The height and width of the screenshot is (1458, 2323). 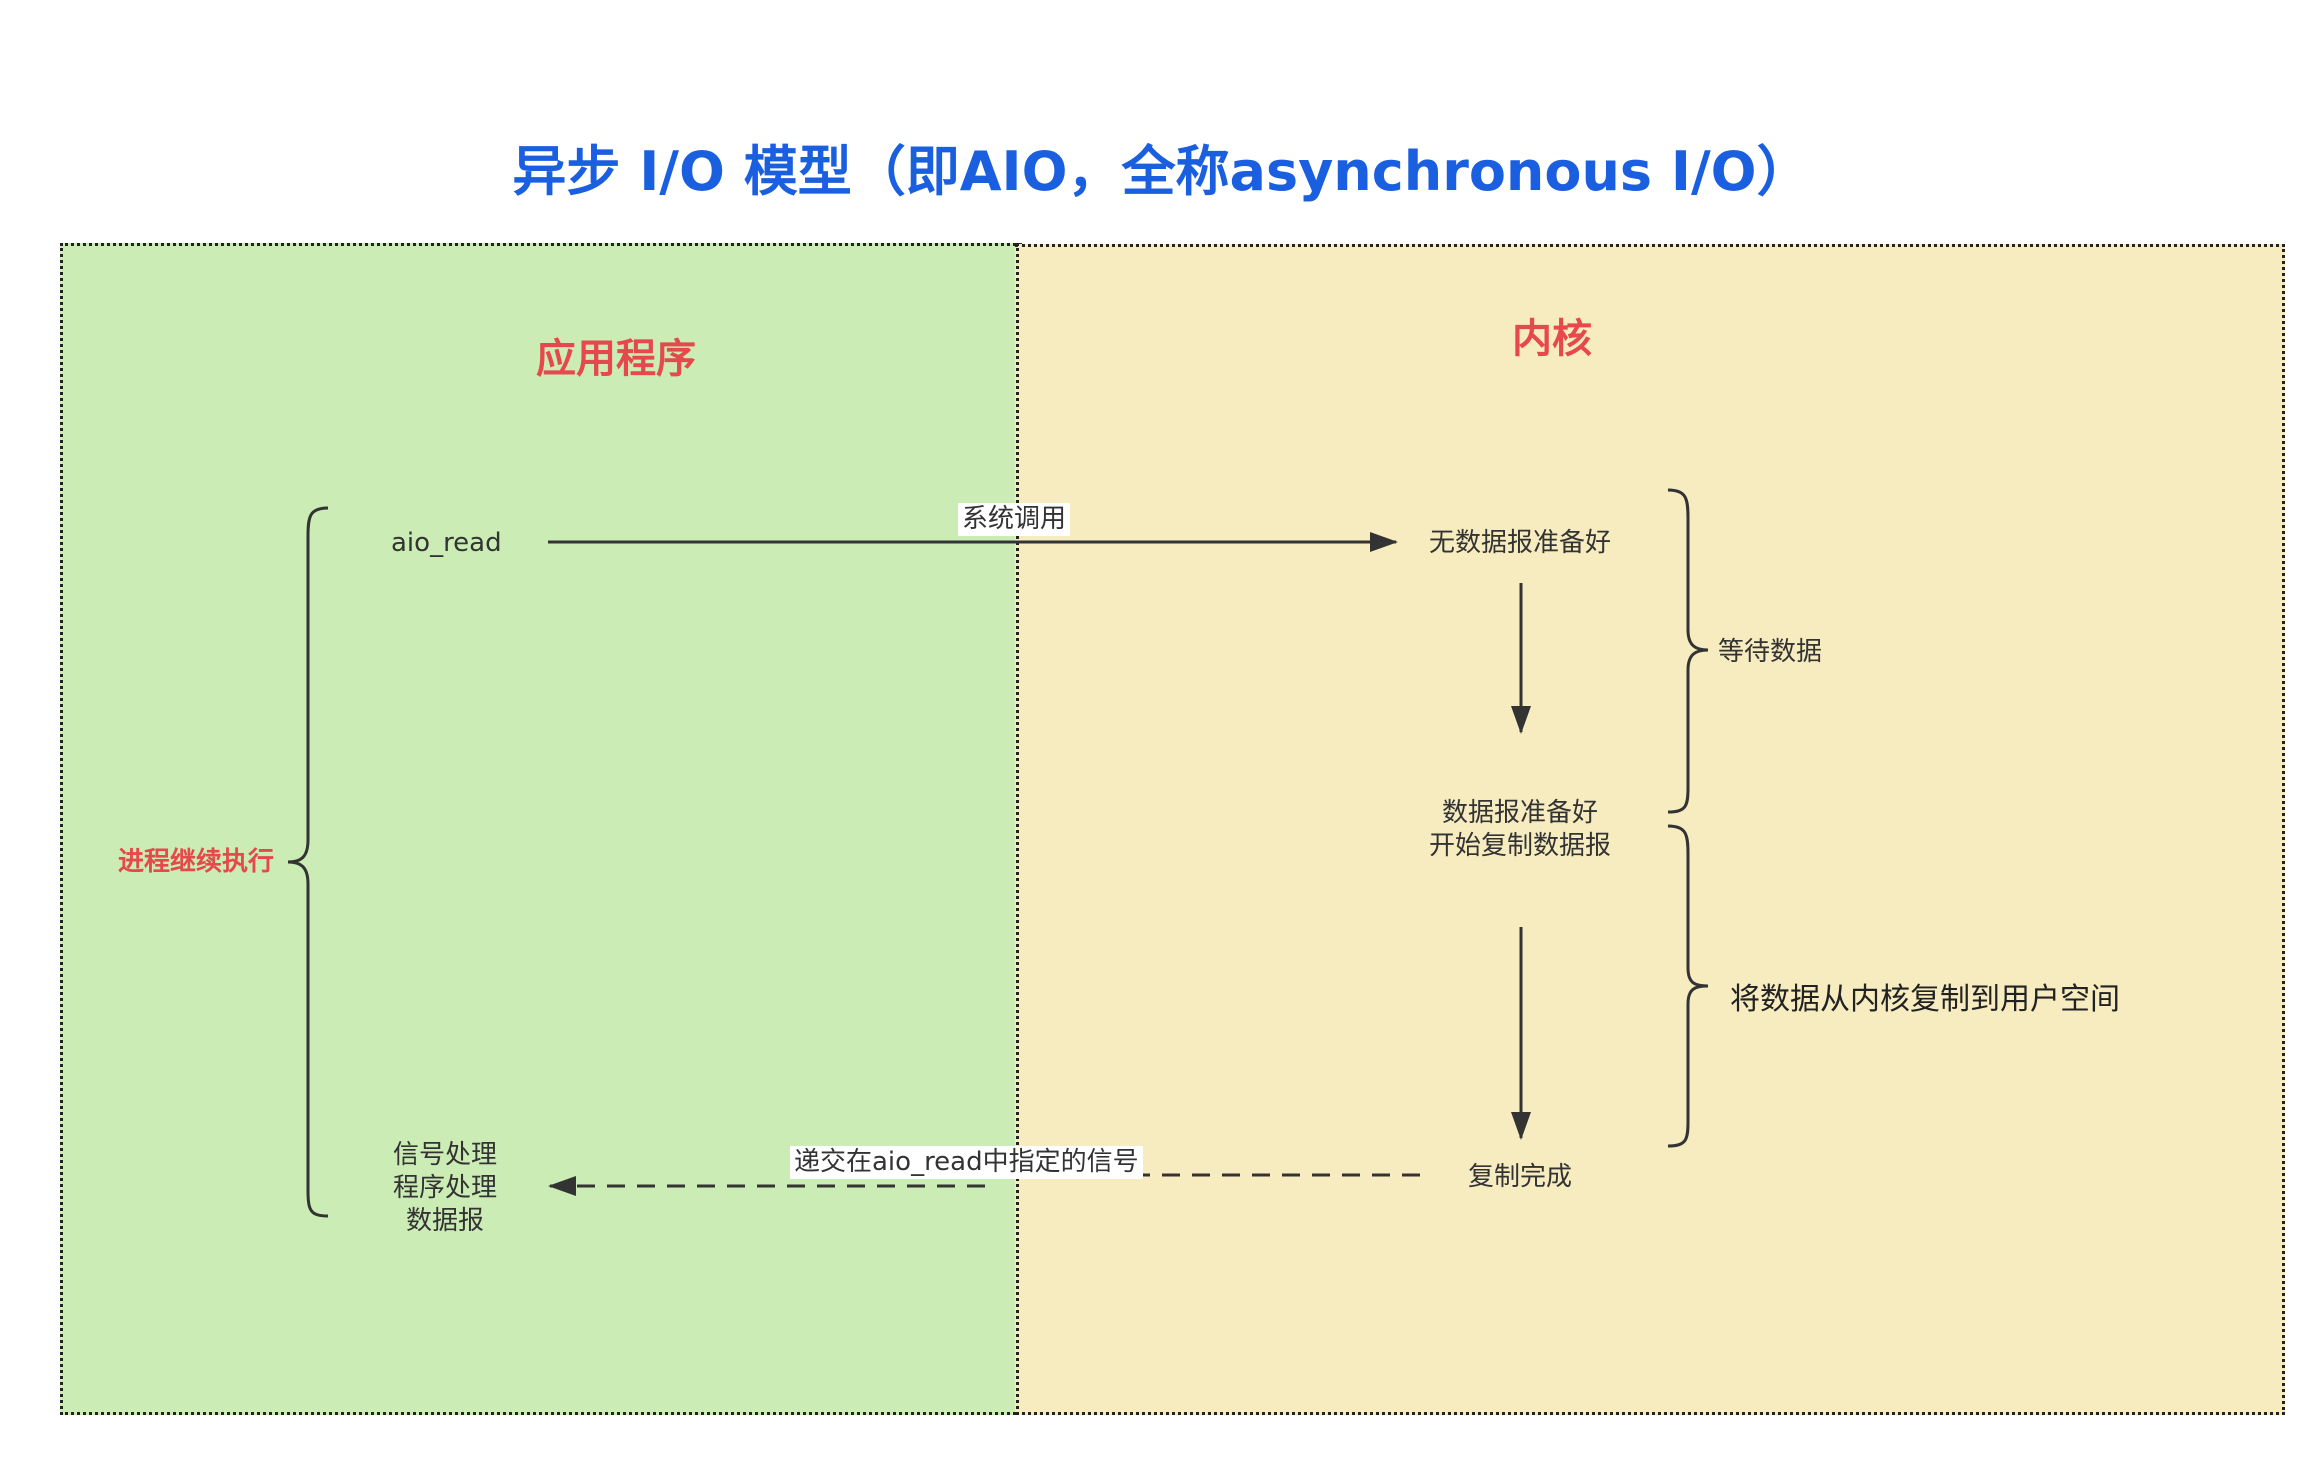 What do you see at coordinates (1519, 1177) in the screenshot?
I see `copy-done-label: 复制完成` at bounding box center [1519, 1177].